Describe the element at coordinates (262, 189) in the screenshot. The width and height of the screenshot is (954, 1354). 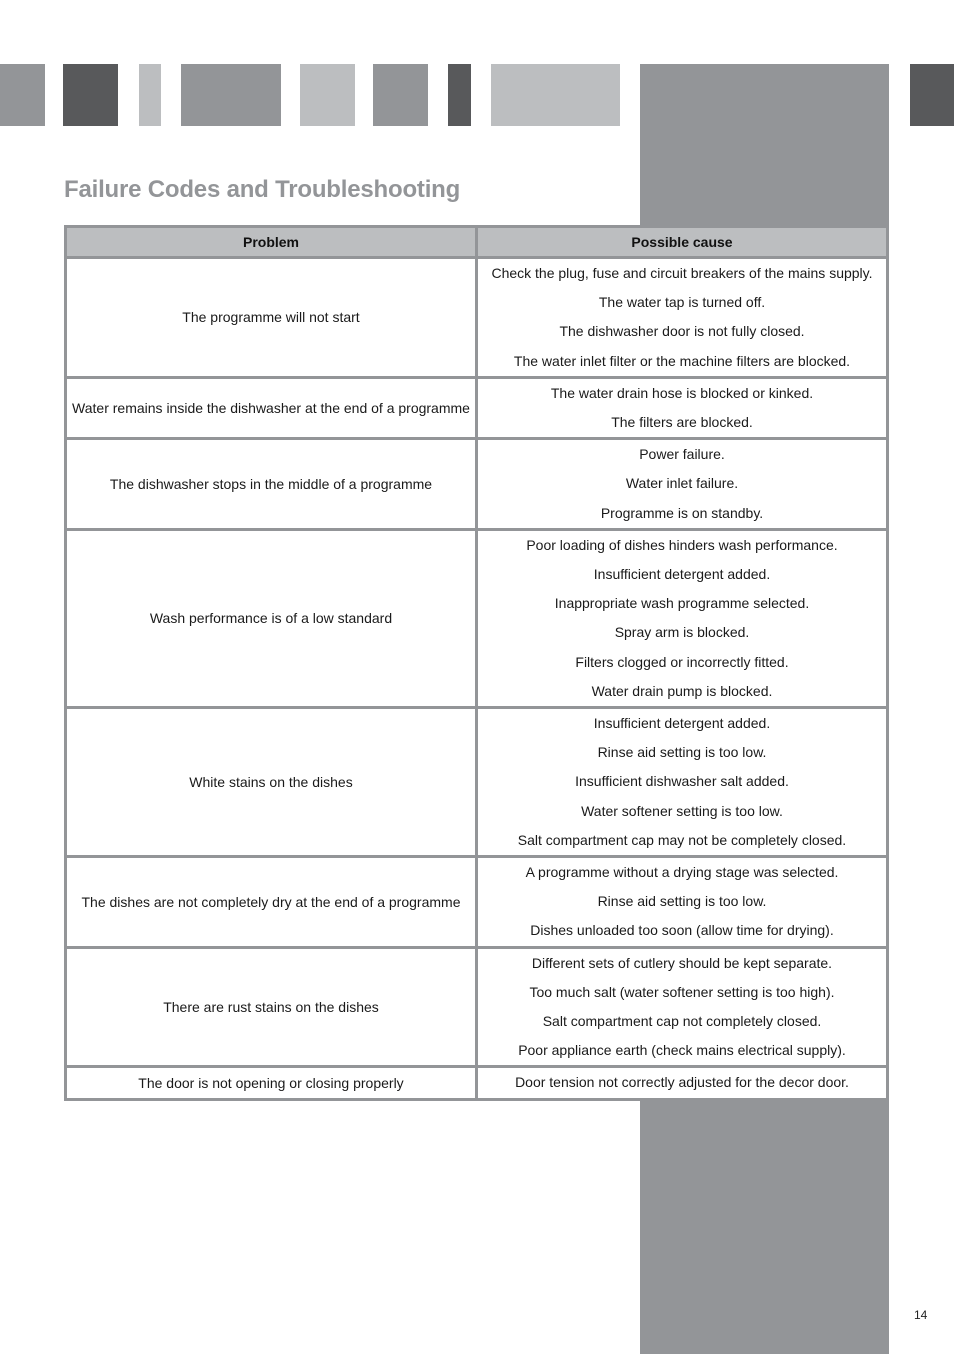
I see `page-title: Failure Codes and Troubleshooting` at that location.